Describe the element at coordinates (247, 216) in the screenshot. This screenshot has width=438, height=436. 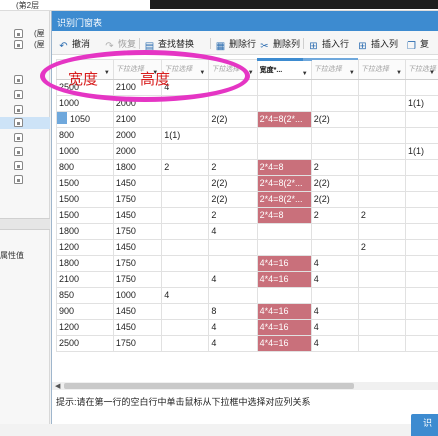
I see `table-row: 1500145022*4=822` at that location.